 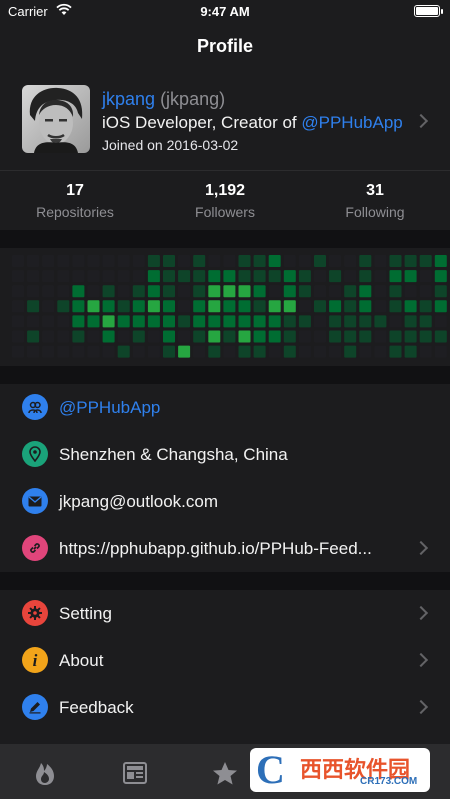 What do you see at coordinates (75, 212) in the screenshot?
I see `stat-label: Repositories` at bounding box center [75, 212].